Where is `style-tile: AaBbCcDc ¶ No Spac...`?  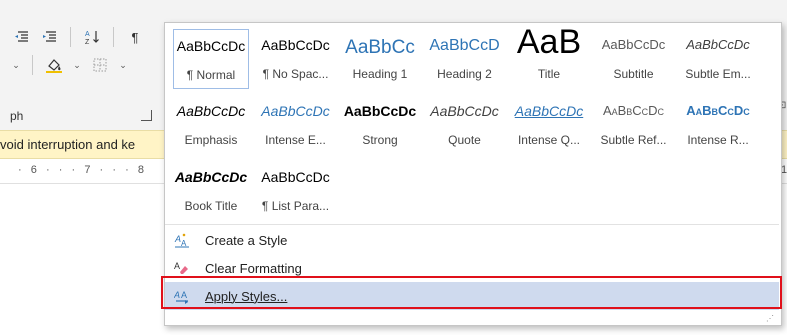
style-tile: AaBbCcDc ¶ No Spac... is located at coordinates (296, 59).